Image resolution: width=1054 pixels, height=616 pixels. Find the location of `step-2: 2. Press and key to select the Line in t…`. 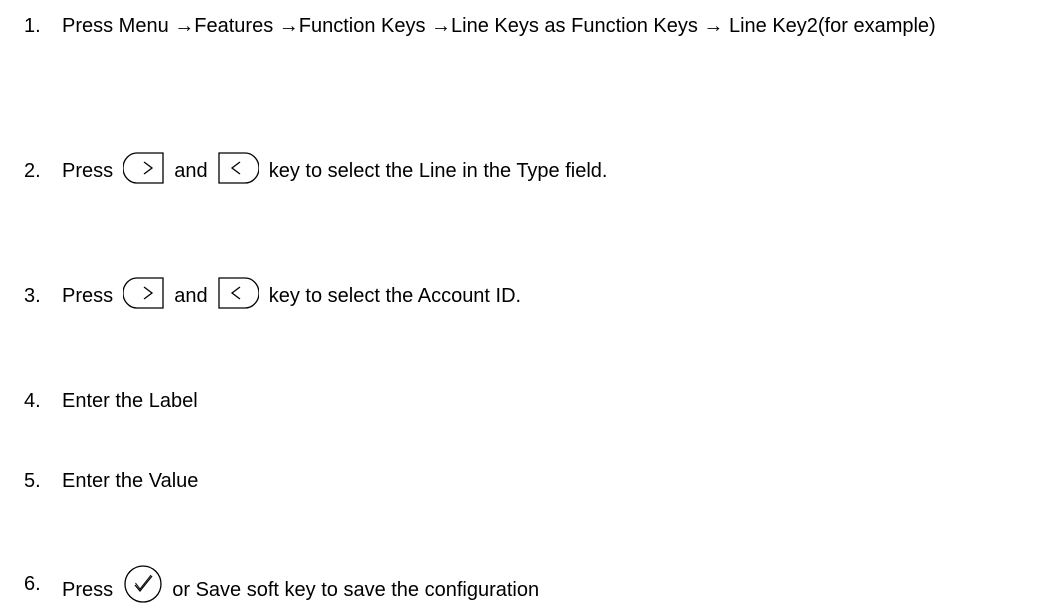

step-2: 2. Press and key to select the Line in t… is located at coordinates (535, 171).